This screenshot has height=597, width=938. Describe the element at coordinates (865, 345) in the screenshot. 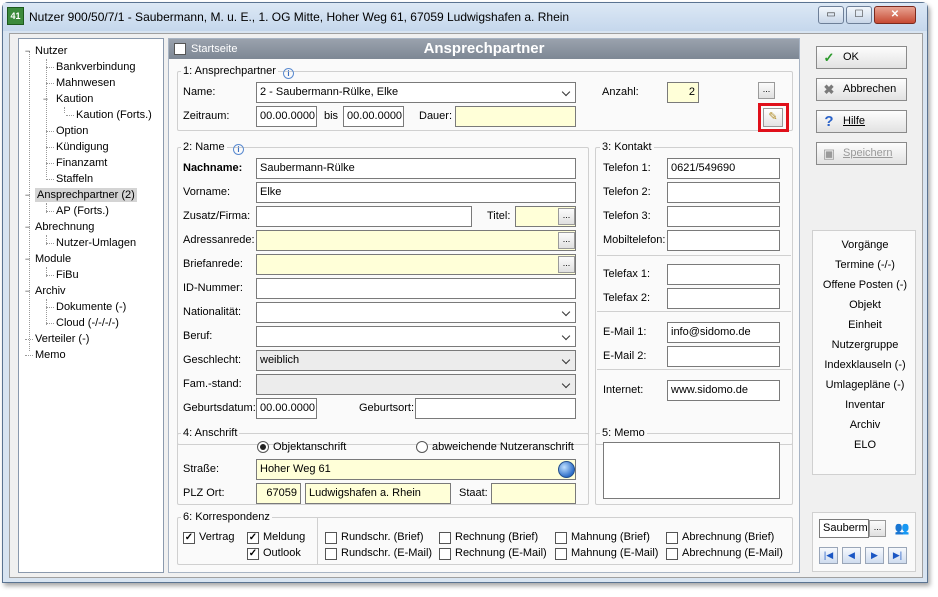

I see `nav-link: Nutzergruppe` at that location.